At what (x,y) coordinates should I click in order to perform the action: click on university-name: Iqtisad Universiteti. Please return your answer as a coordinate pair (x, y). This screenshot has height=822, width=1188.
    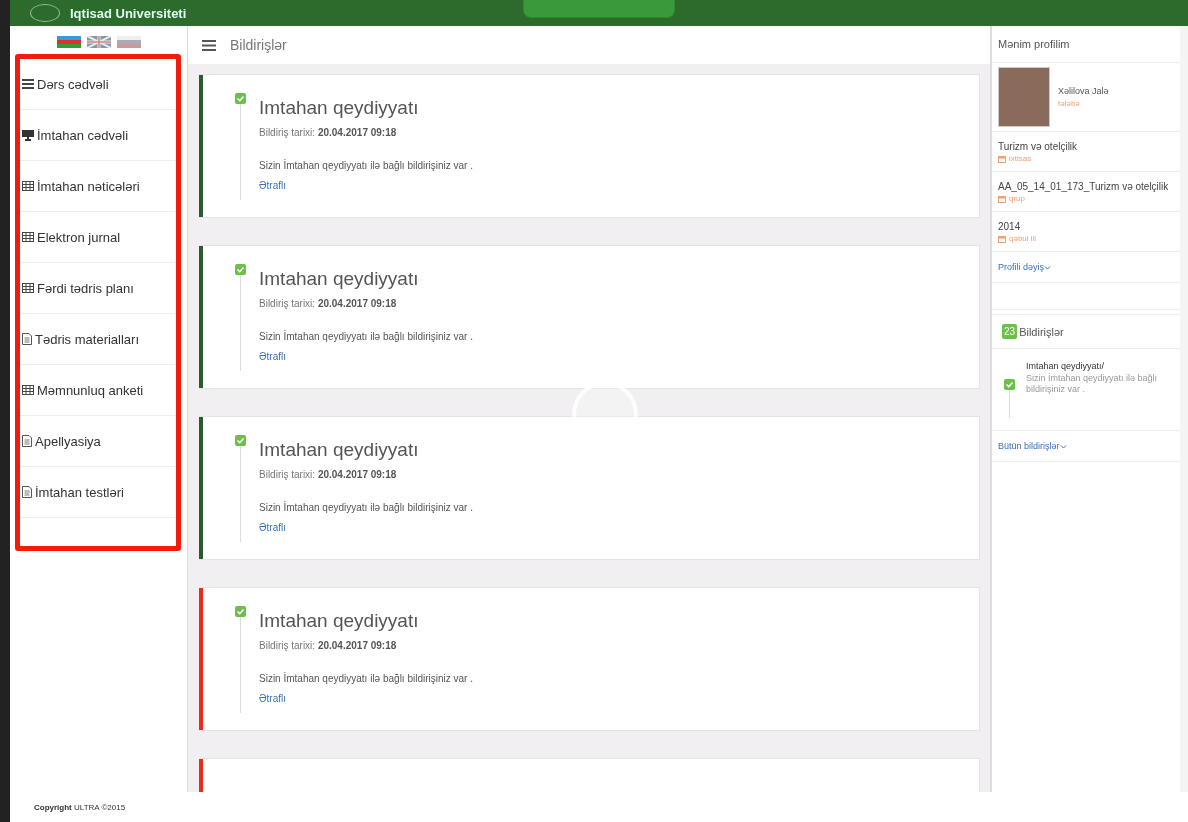
    Looking at the image, I should click on (128, 13).